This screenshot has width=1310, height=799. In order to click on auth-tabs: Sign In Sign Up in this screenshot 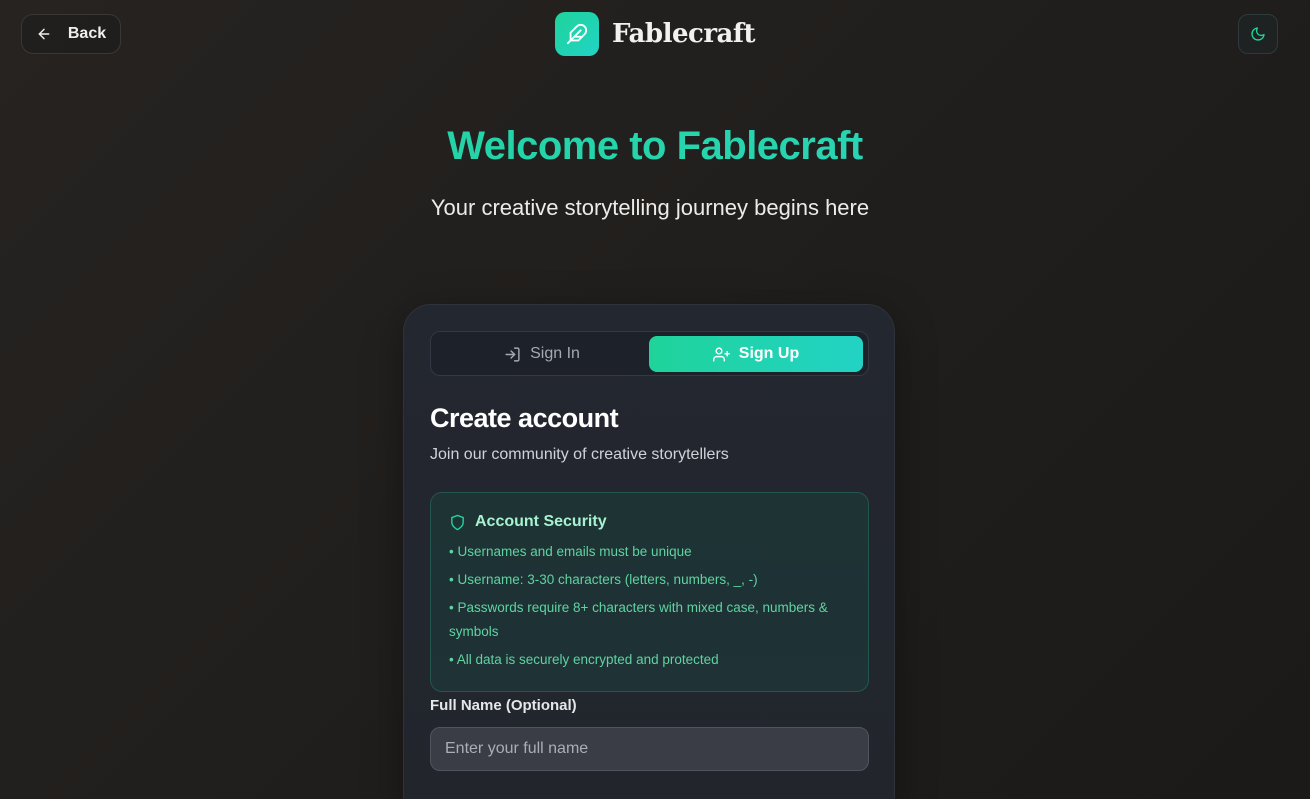, I will do `click(649, 353)`.